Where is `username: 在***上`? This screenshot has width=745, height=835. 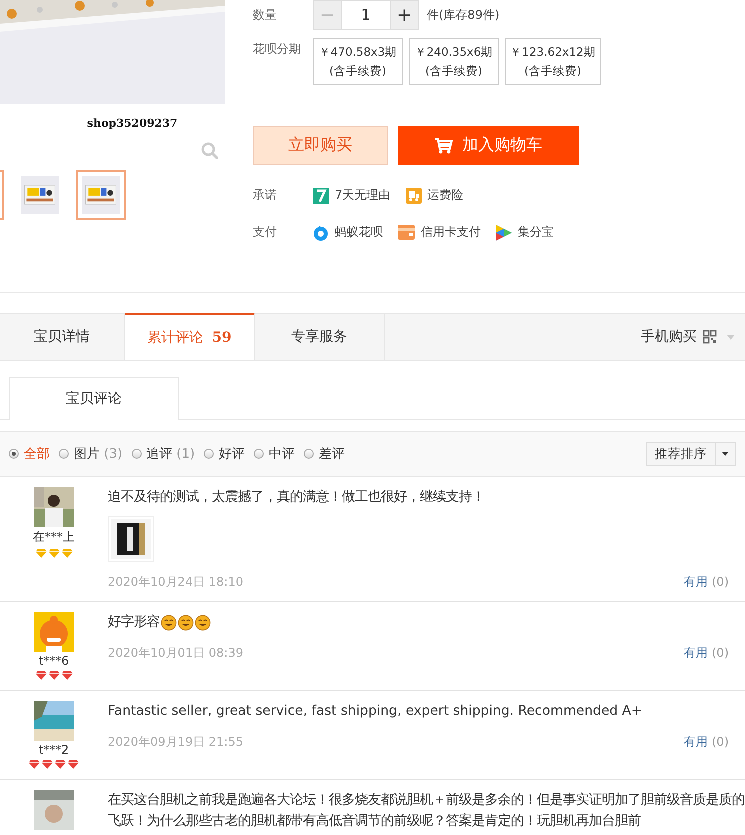
username: 在***上 is located at coordinates (54, 537).